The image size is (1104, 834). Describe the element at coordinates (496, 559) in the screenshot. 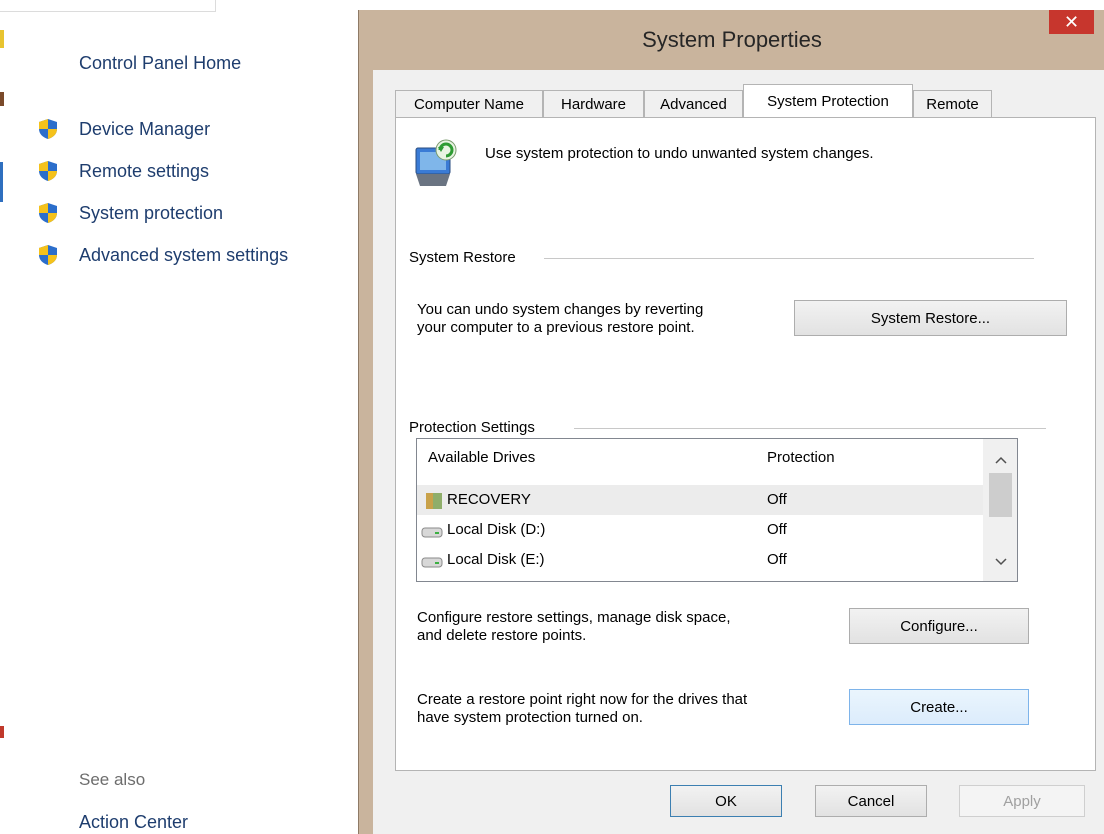

I see `drive-name: Local Disk (E:)` at that location.